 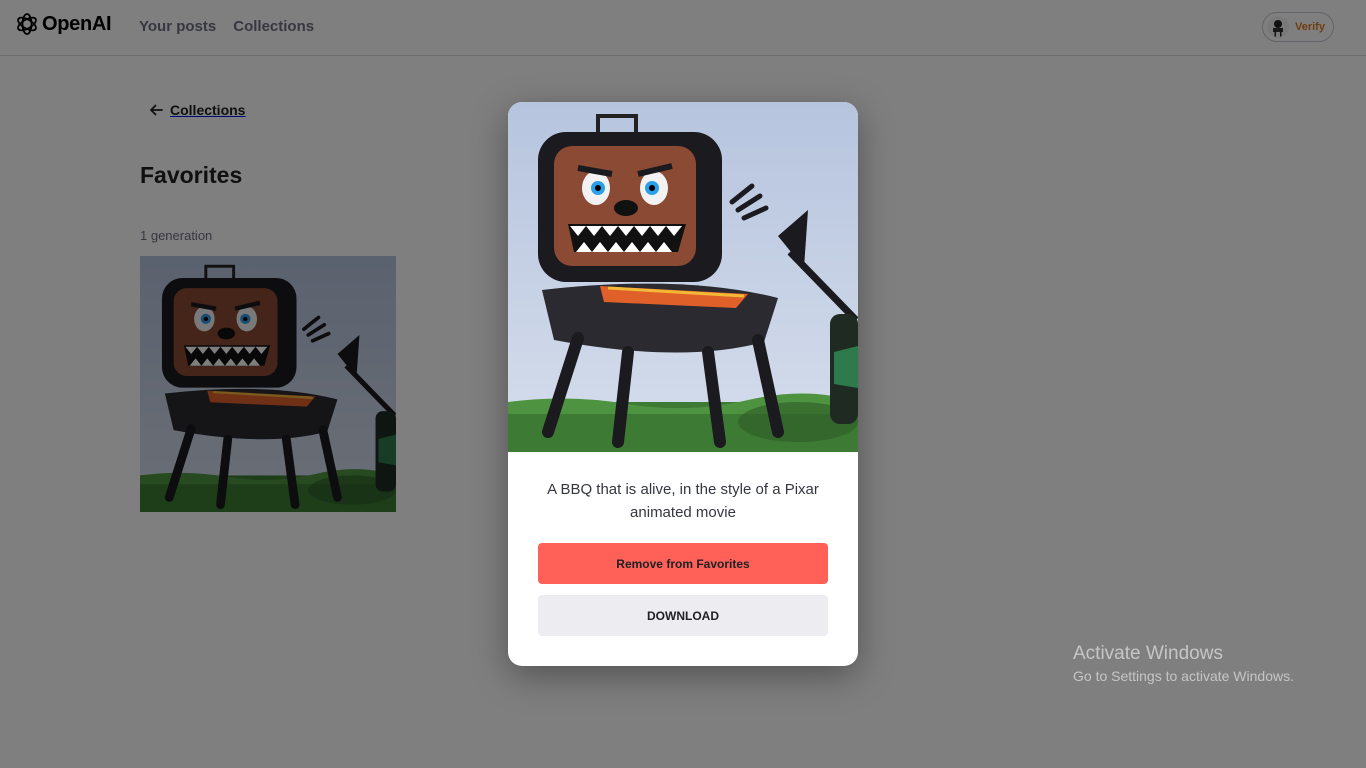 What do you see at coordinates (683, 563) in the screenshot?
I see `remove-from-favorites-button: Remove from Favorites` at bounding box center [683, 563].